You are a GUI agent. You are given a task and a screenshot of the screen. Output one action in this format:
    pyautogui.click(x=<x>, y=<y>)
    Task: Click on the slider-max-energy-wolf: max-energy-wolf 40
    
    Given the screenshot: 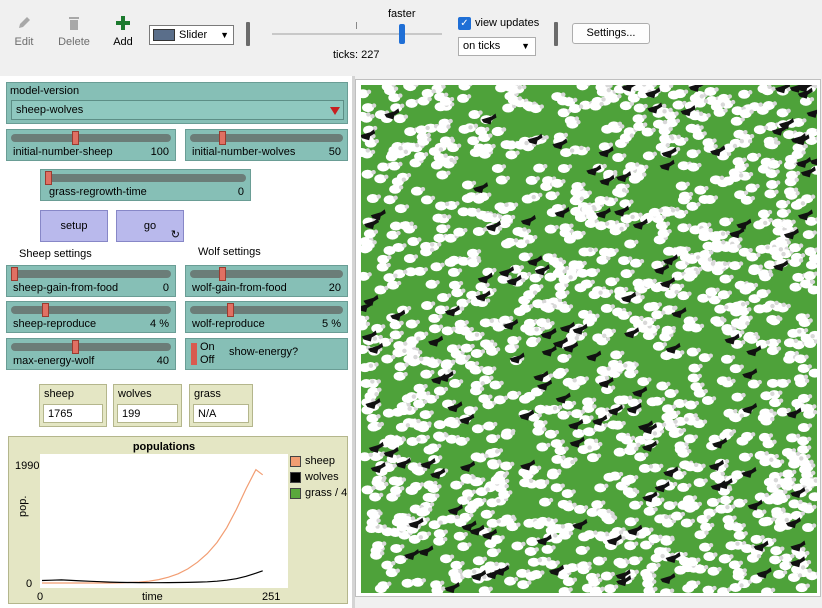 What is the action you would take?
    pyautogui.click(x=91, y=354)
    